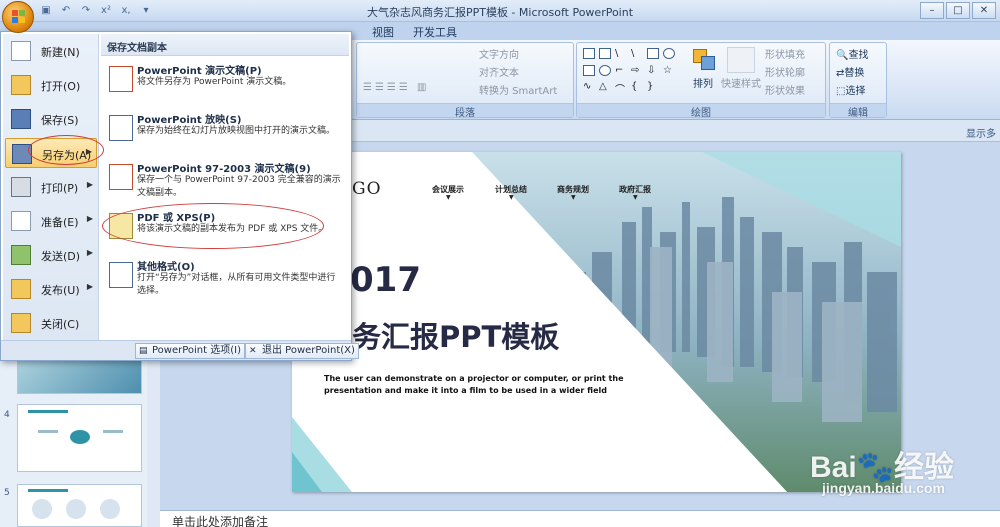  I want to click on ppt-icon, so click(121, 177).